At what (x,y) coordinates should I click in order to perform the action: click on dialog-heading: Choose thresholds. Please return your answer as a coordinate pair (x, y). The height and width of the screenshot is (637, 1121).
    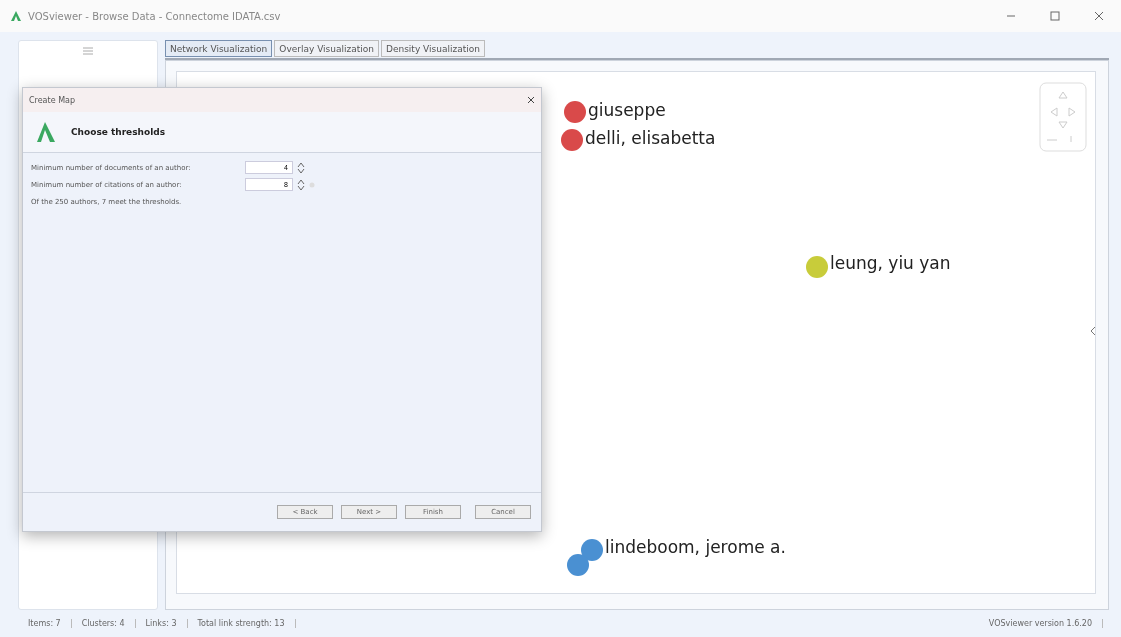
    Looking at the image, I should click on (118, 132).